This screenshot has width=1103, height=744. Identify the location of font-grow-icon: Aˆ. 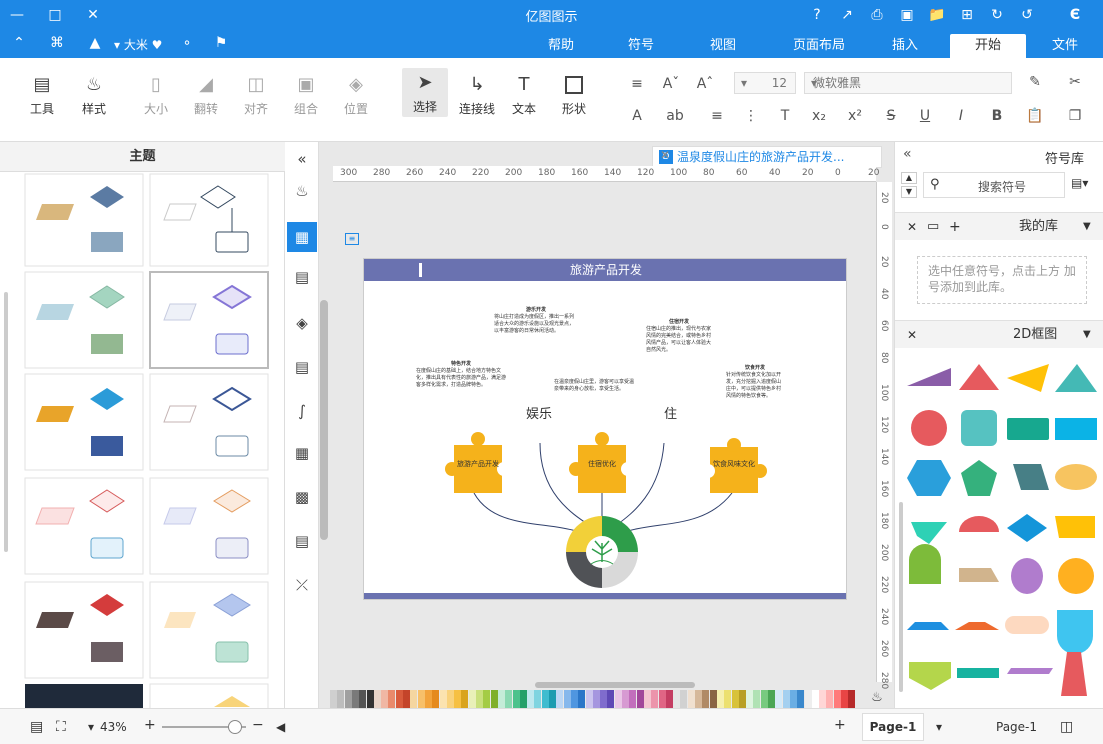
(705, 84).